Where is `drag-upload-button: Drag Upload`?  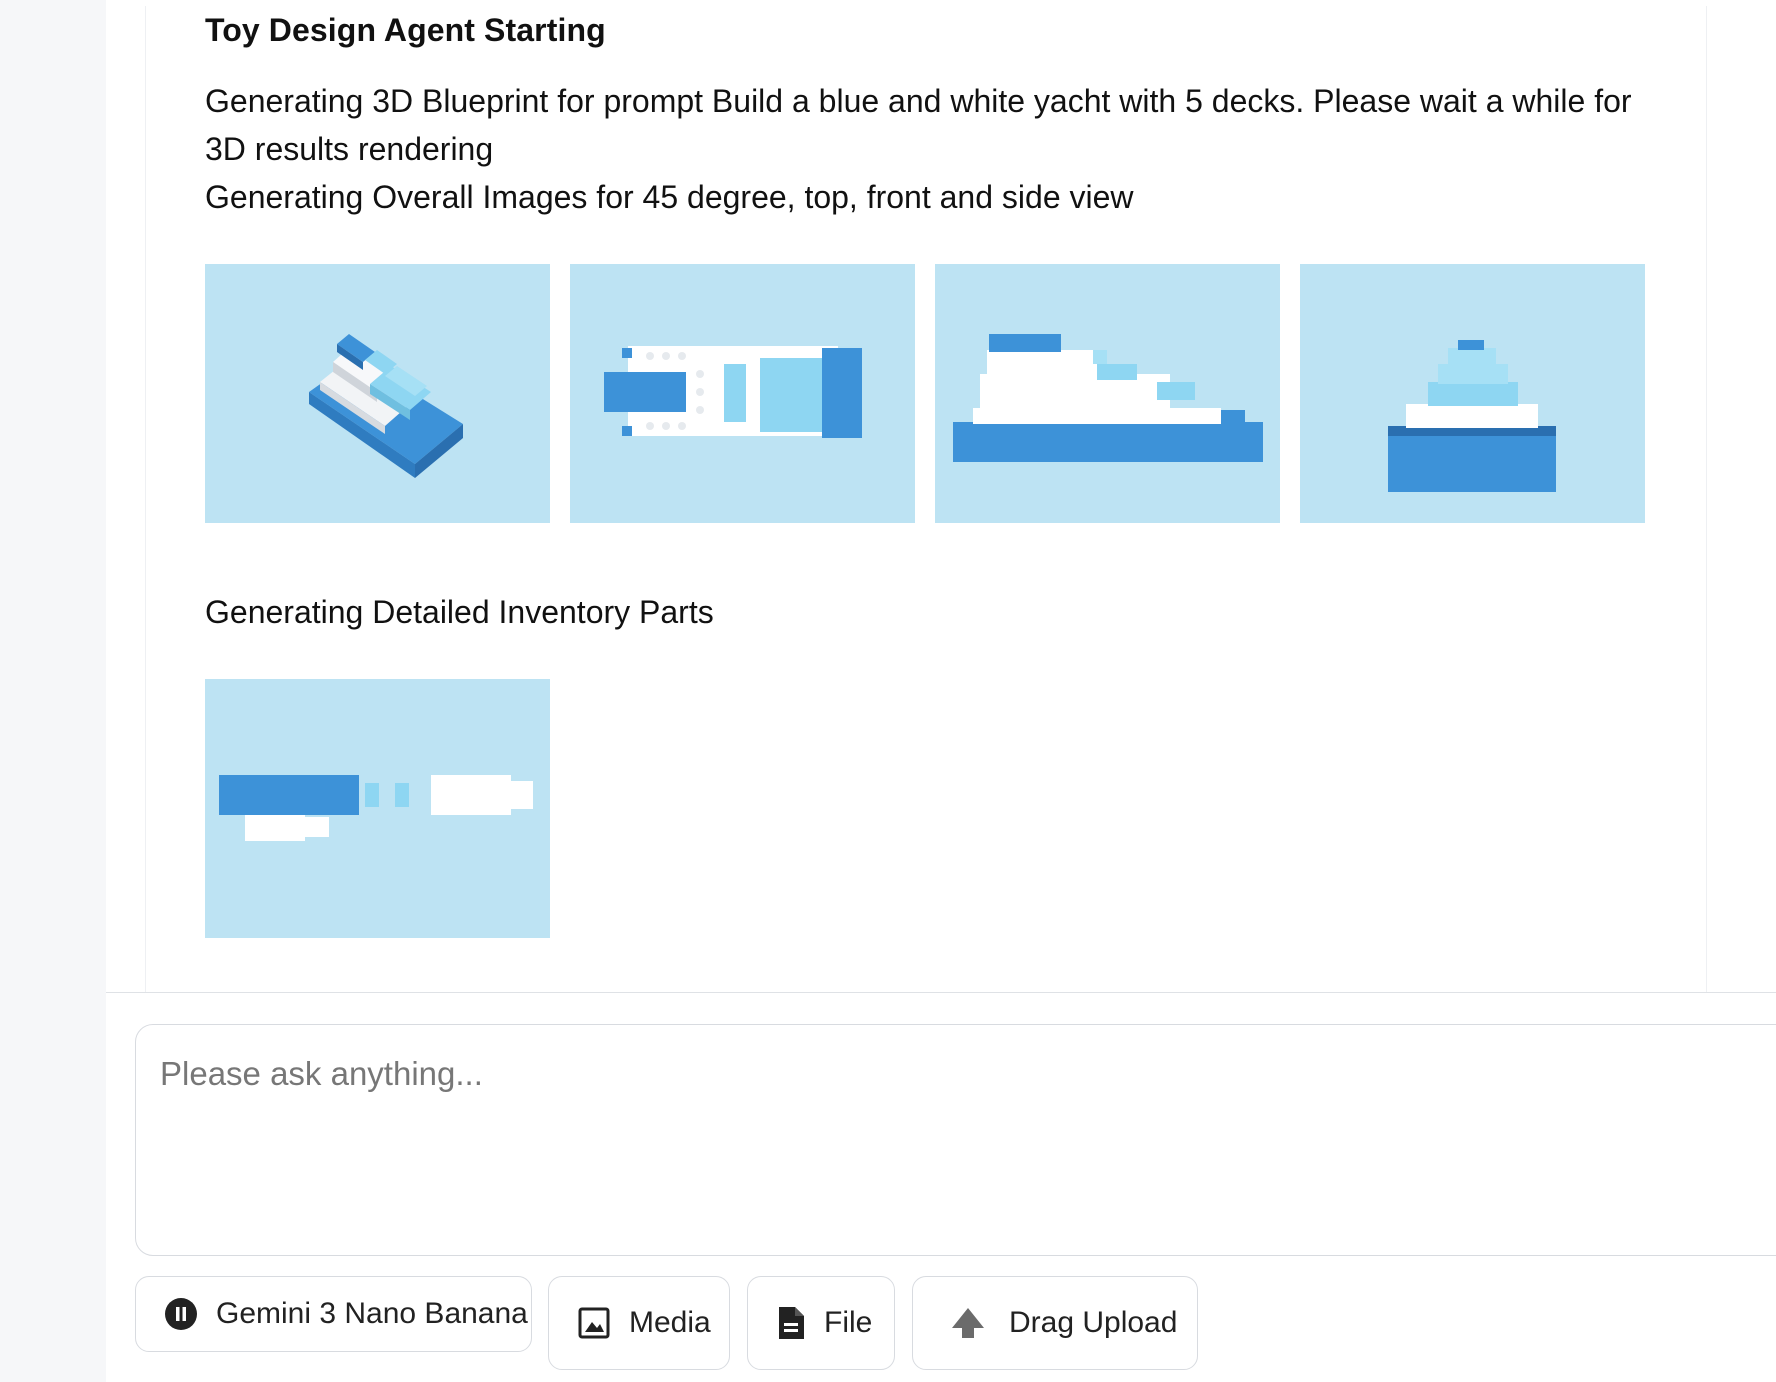 drag-upload-button: Drag Upload is located at coordinates (1055, 1323).